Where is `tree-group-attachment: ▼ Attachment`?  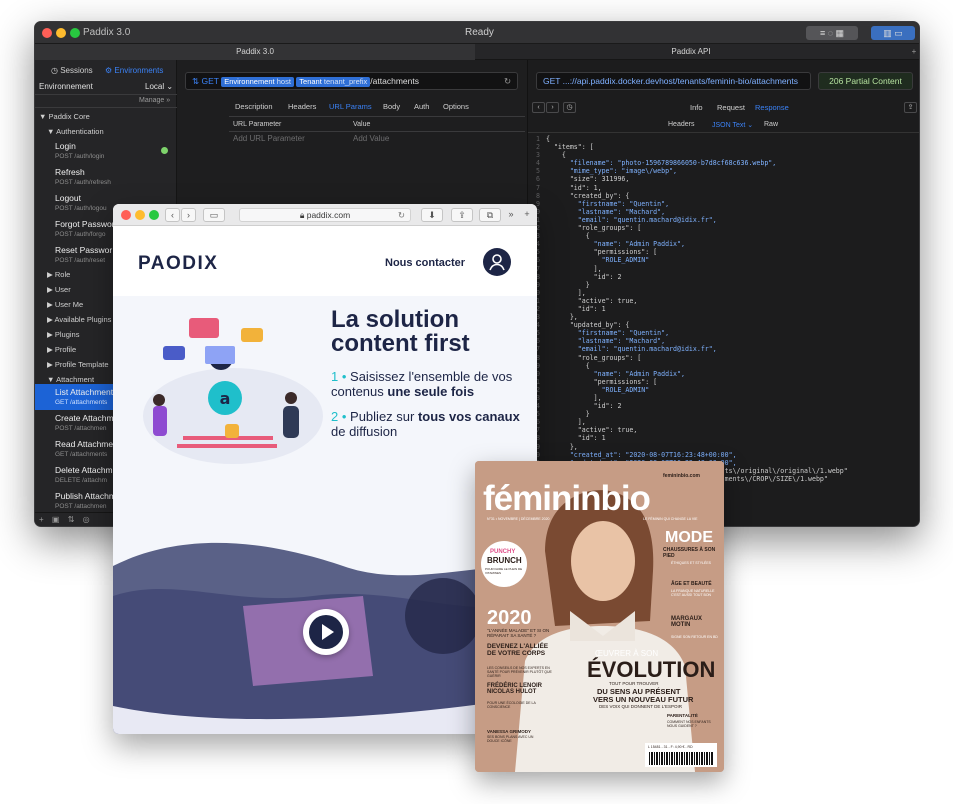
tree-group-attachment: ▼ Attachment is located at coordinates (70, 379).